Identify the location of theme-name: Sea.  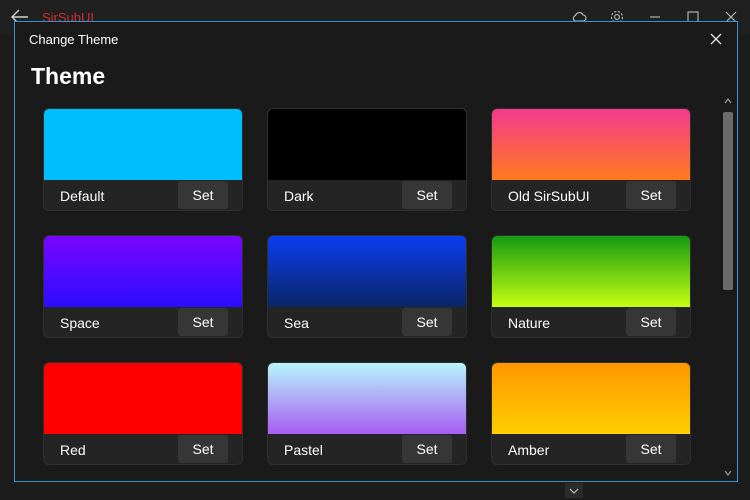
(296, 323).